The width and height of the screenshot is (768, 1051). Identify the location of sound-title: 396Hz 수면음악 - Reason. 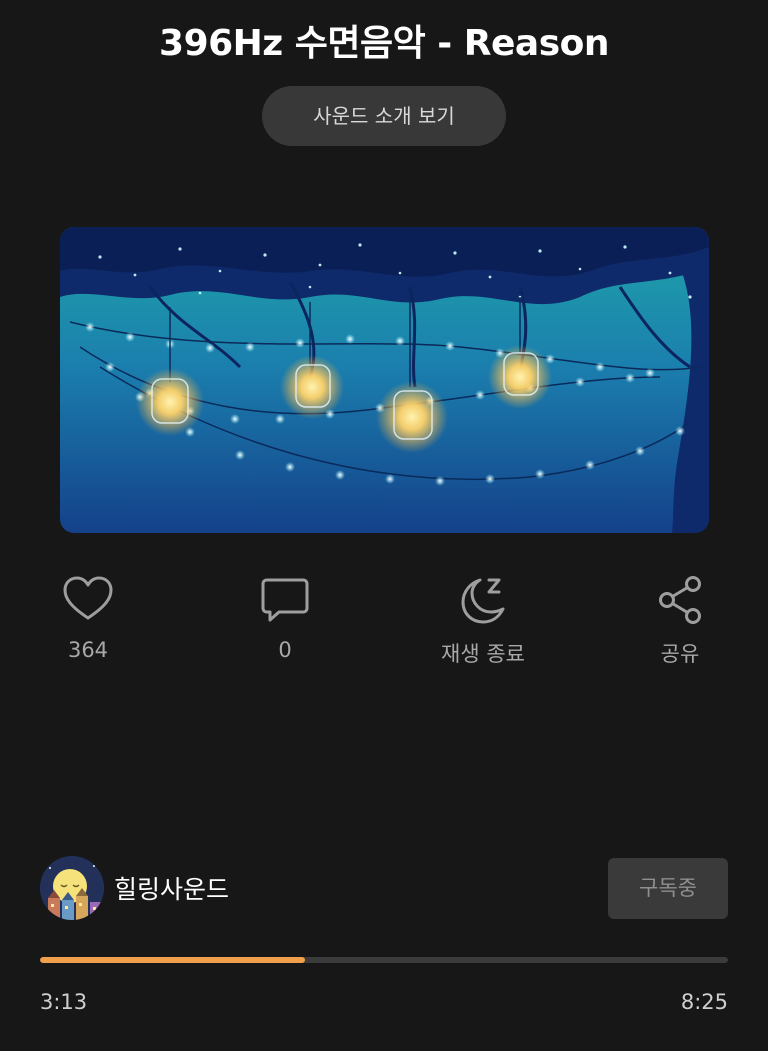
(384, 43).